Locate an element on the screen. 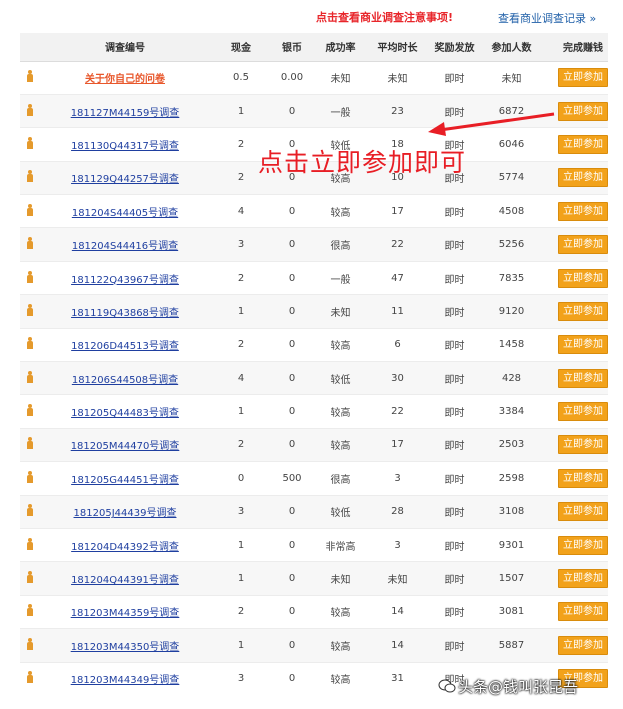 This screenshot has height=709, width=623. survey-notice-link: 点击查看商业调查注意事项! is located at coordinates (384, 17).